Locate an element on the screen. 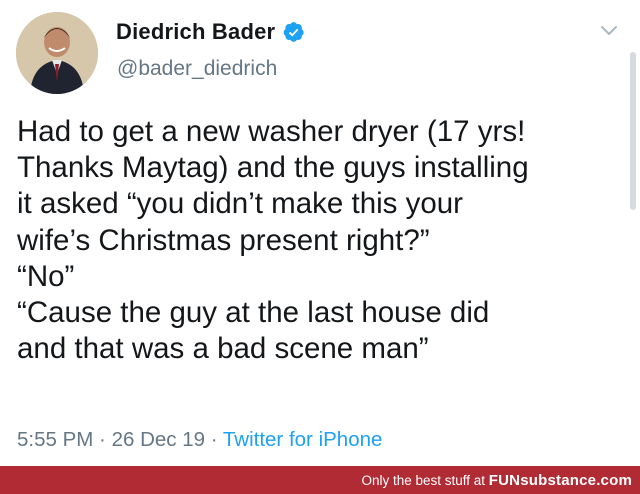 Image resolution: width=640 pixels, height=494 pixels. avatar-photo is located at coordinates (57, 53).